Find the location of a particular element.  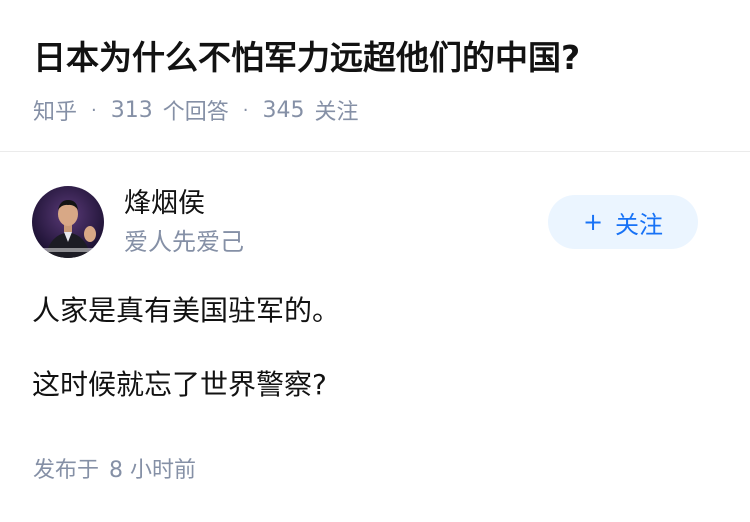

answer-count: 313 is located at coordinates (131, 110).